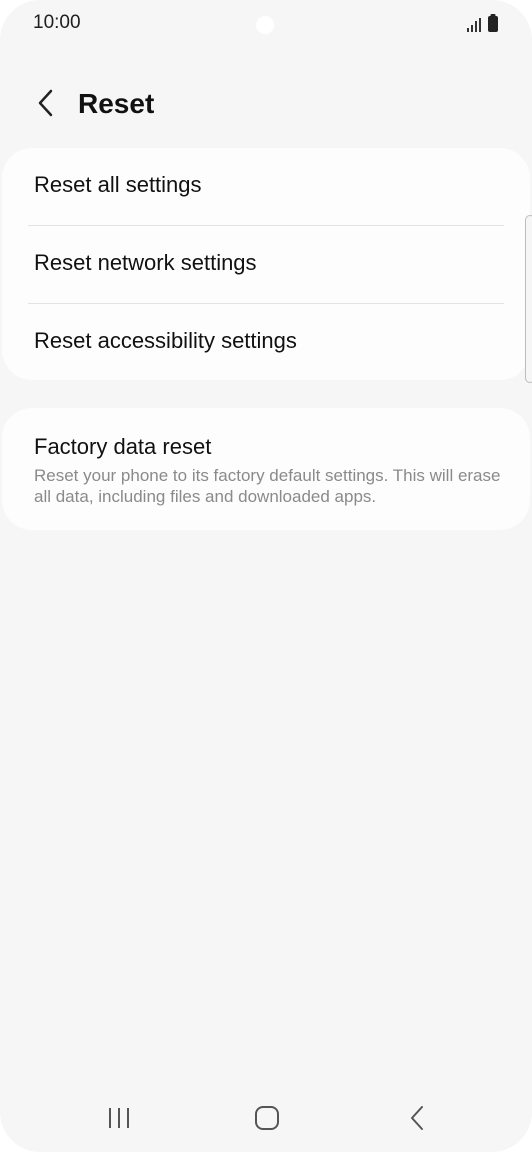 Image resolution: width=532 pixels, height=1152 pixels. I want to click on reset-all-settings-label: Reset all settings, so click(118, 184).